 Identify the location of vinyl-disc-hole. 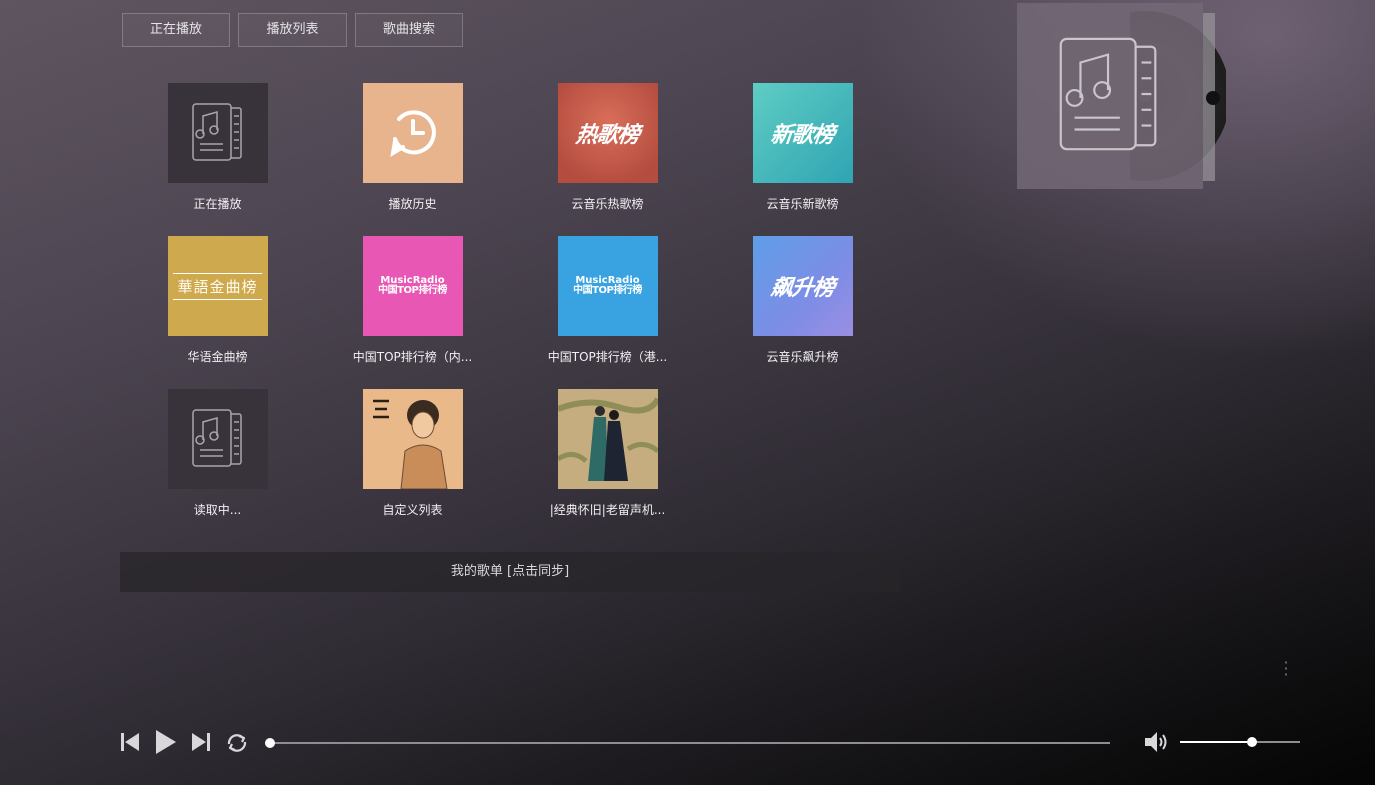
(1213, 98).